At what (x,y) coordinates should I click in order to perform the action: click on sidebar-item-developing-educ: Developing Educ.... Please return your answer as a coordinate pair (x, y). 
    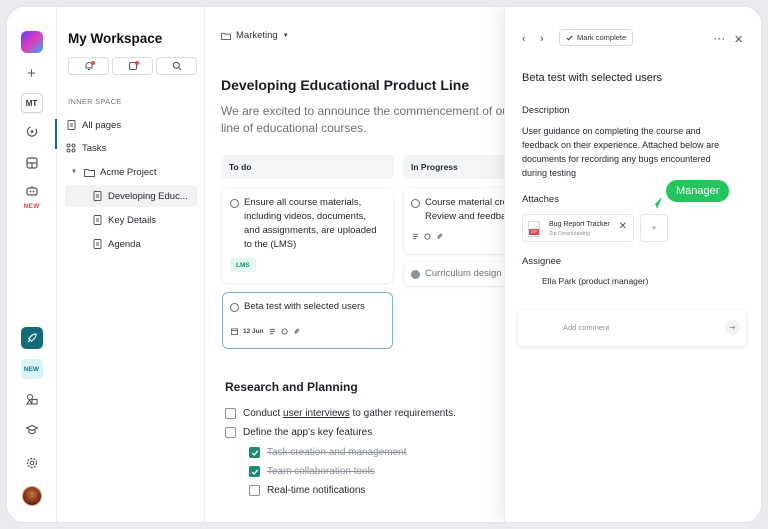
    Looking at the image, I should click on (131, 196).